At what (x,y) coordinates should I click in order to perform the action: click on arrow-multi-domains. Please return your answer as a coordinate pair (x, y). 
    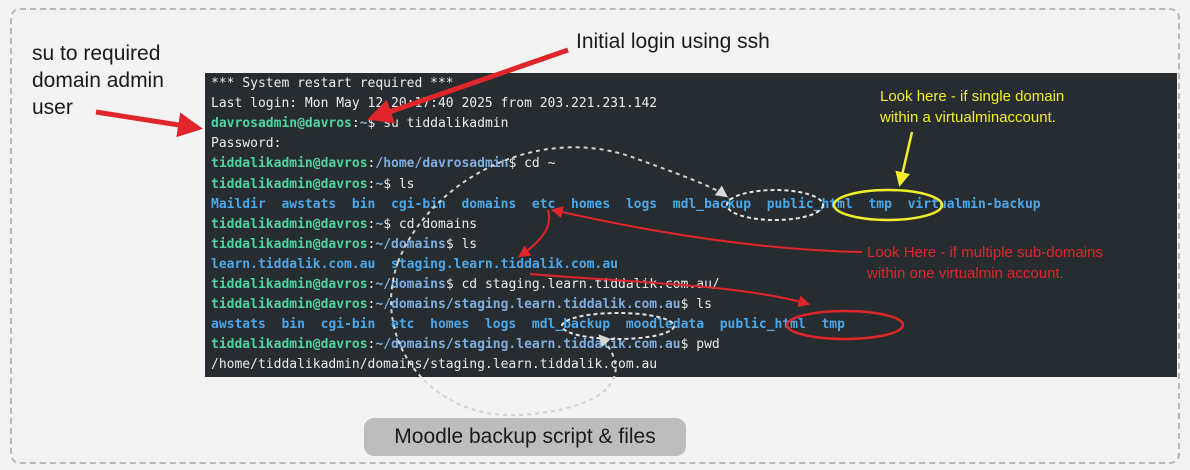
    Looking at the image, I should click on (706, 229).